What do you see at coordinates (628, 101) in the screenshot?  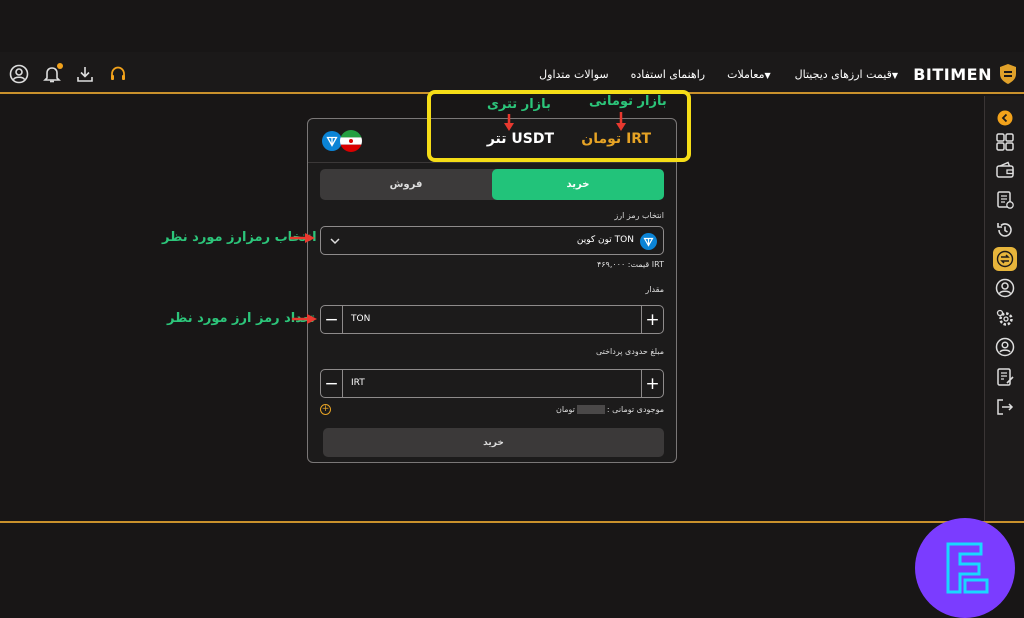 I see `annotation-irt-market: بازار تومانی` at bounding box center [628, 101].